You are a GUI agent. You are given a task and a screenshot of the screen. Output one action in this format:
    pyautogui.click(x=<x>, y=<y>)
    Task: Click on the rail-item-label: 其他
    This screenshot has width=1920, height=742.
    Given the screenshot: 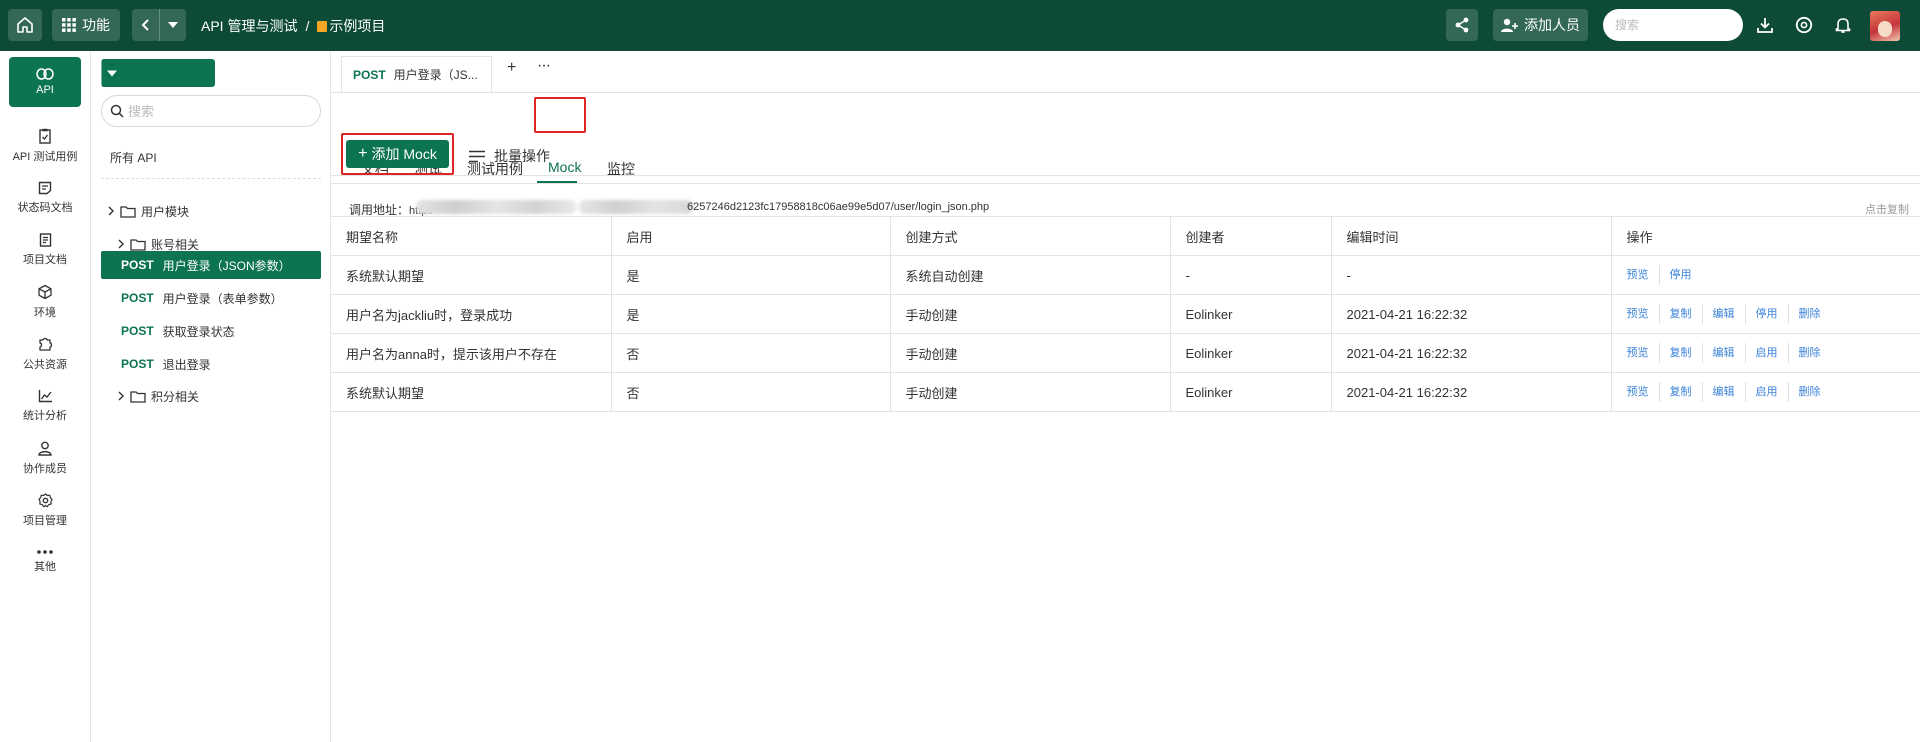 What is the action you would take?
    pyautogui.click(x=45, y=567)
    